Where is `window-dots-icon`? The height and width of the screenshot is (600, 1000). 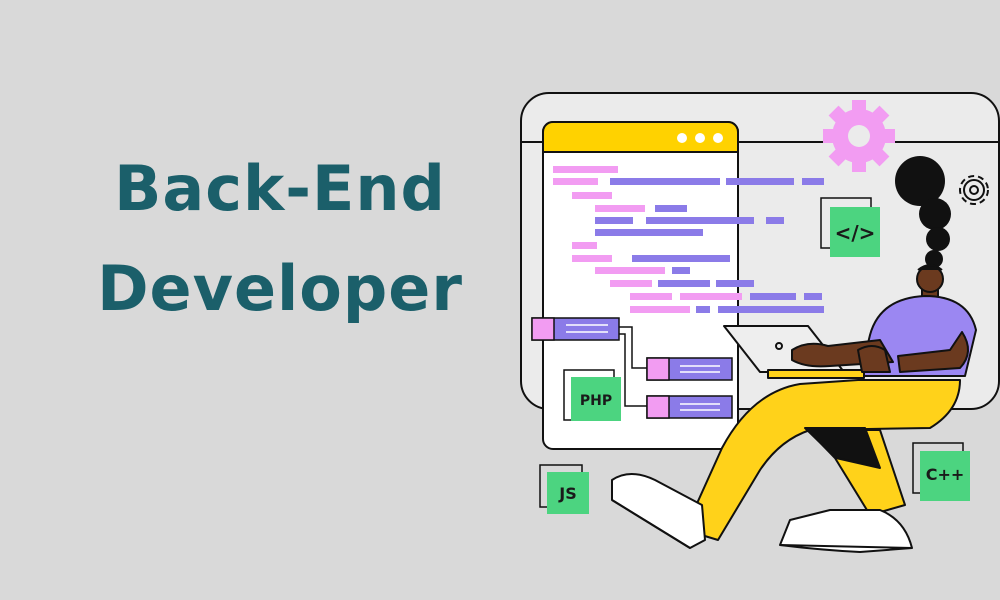
window-dots-icon is located at coordinates (700, 138).